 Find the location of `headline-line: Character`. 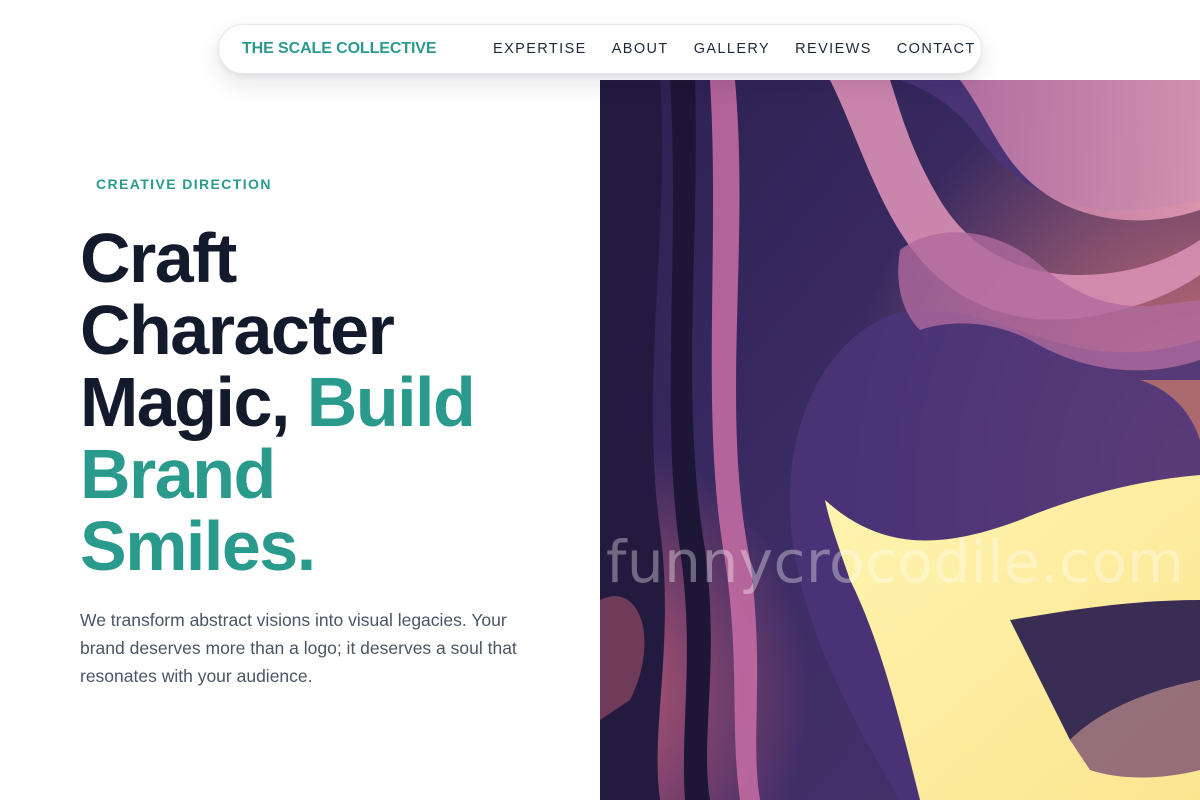

headline-line: Character is located at coordinates (237, 330).